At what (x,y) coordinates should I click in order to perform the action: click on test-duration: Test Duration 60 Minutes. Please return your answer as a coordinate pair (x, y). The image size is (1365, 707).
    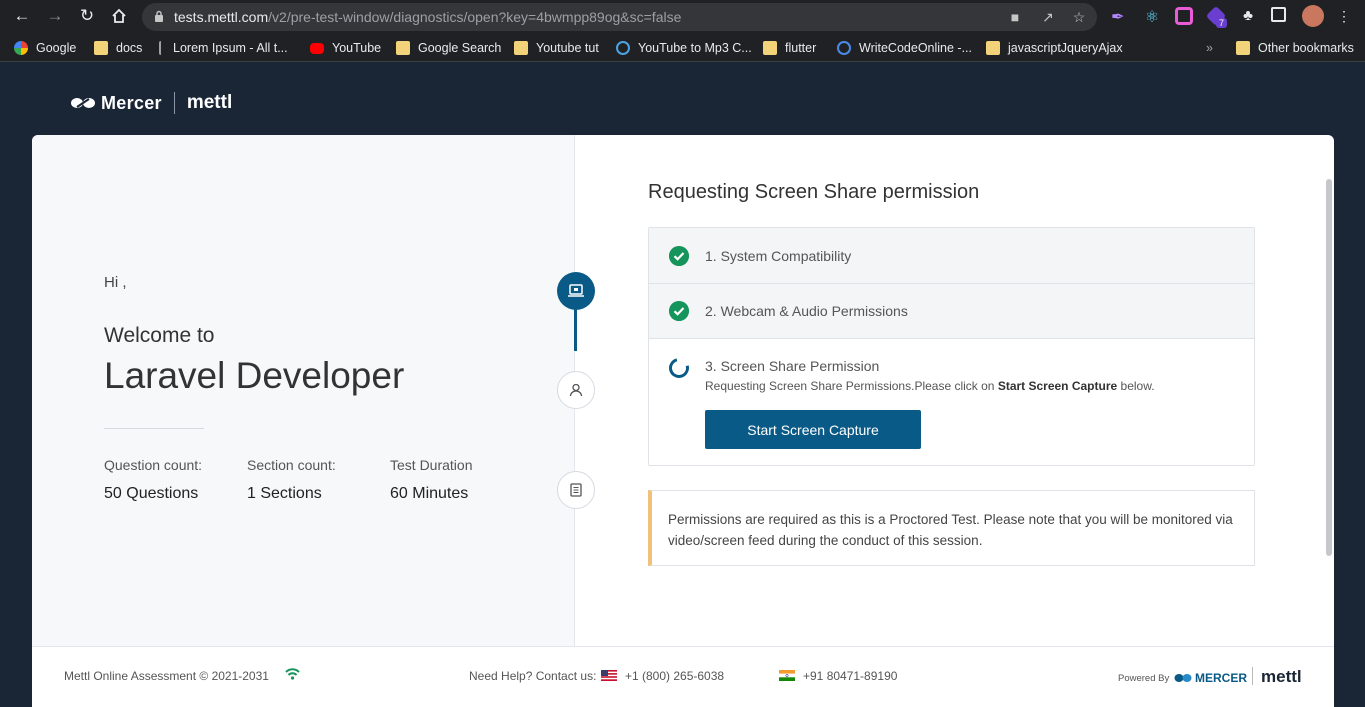
    Looking at the image, I should click on (431, 479).